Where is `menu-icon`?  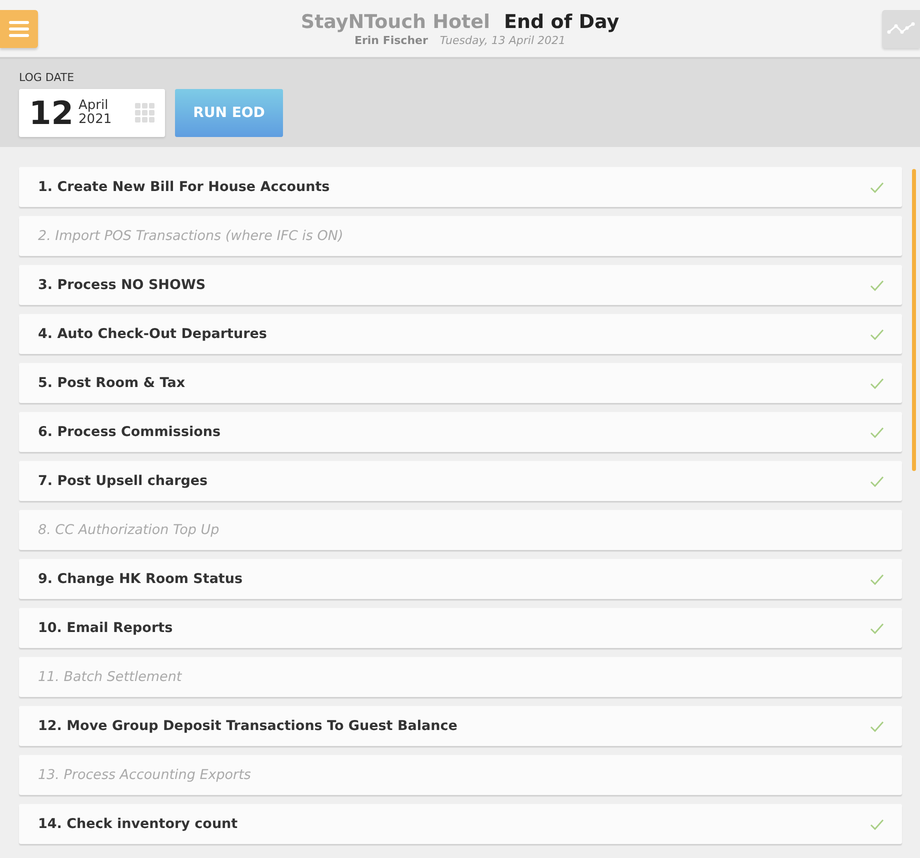 menu-icon is located at coordinates (19, 29).